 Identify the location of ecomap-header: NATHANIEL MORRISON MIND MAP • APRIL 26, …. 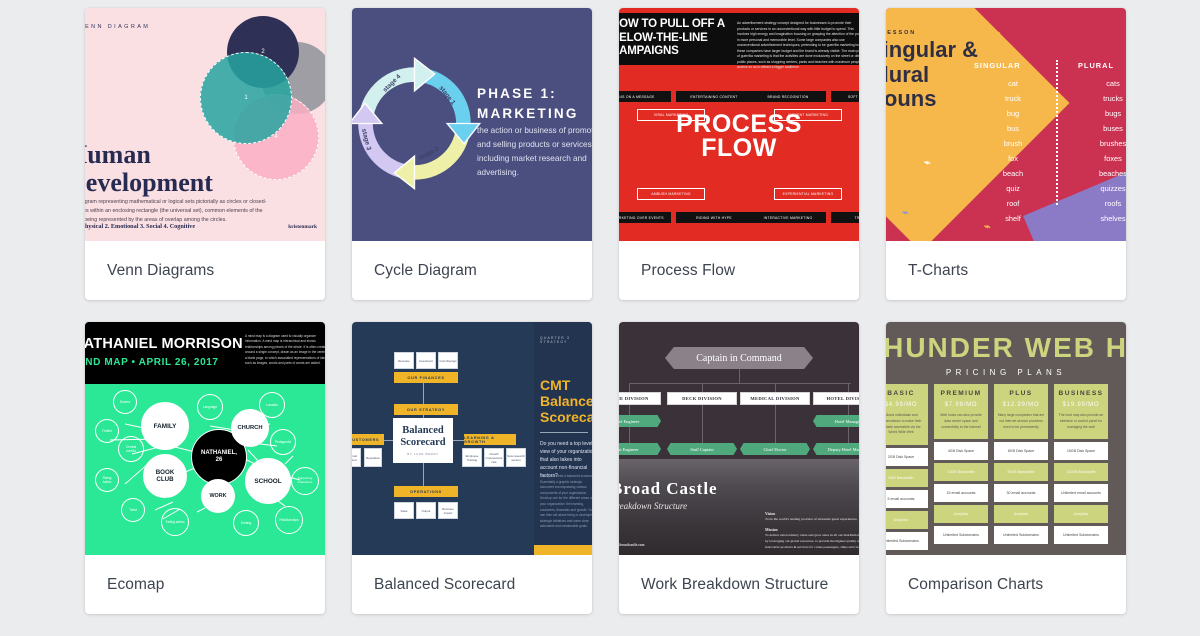
(205, 353).